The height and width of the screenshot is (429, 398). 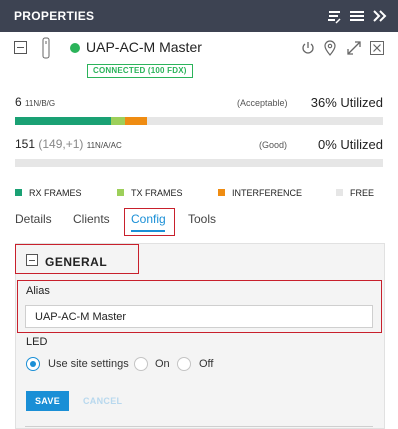 I want to click on panel-title: PROPERTIES, so click(x=54, y=16).